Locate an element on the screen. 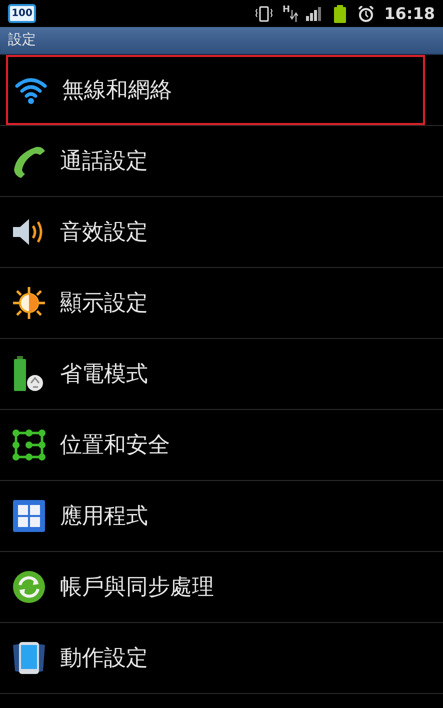  sync-icon is located at coordinates (29, 587).